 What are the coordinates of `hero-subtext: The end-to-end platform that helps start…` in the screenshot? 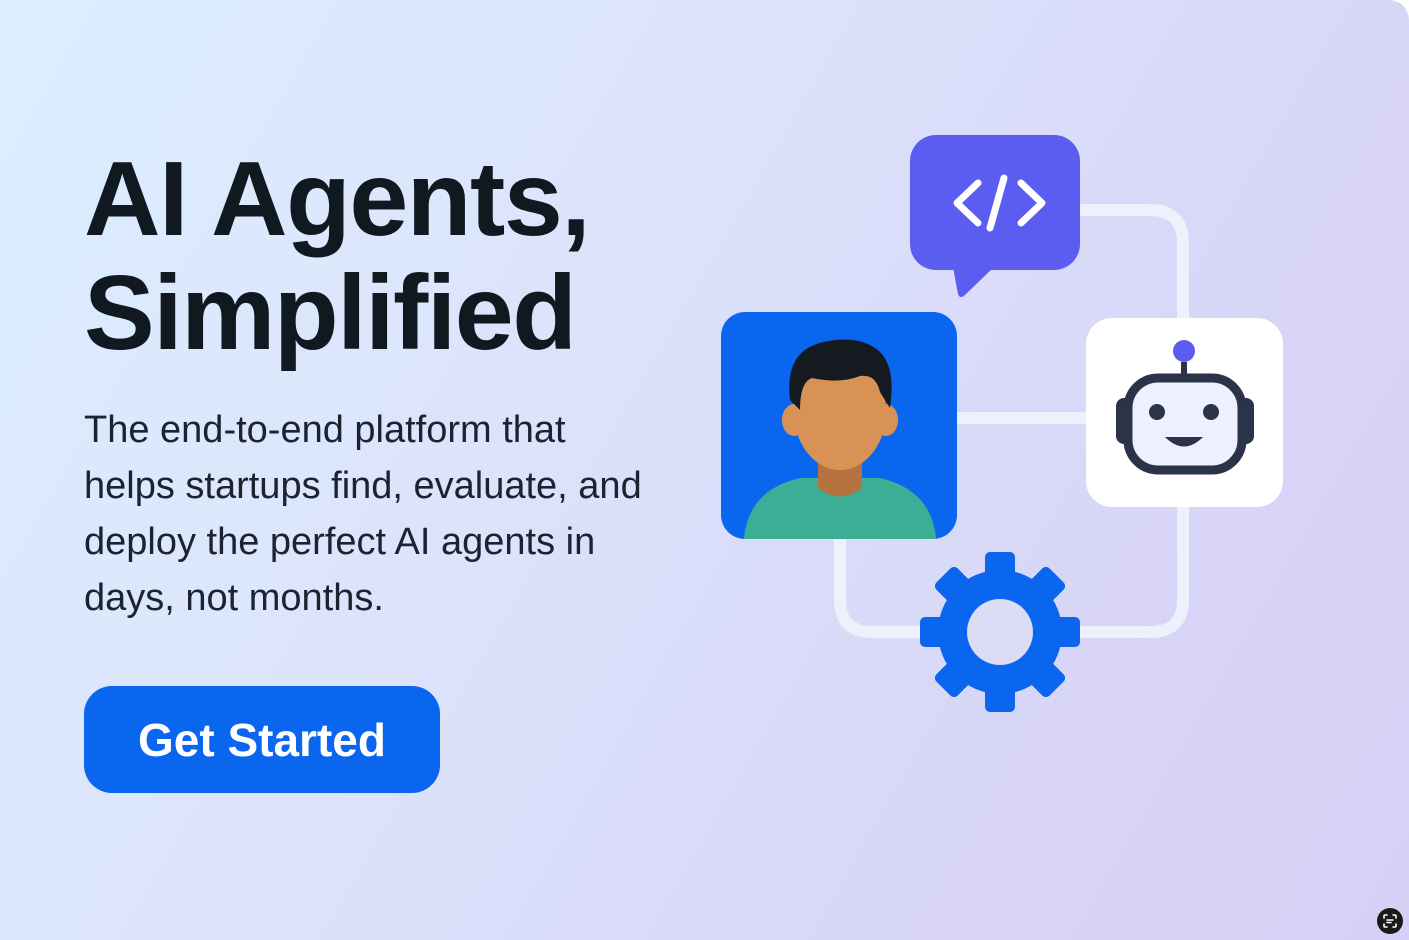 It's located at (363, 514).